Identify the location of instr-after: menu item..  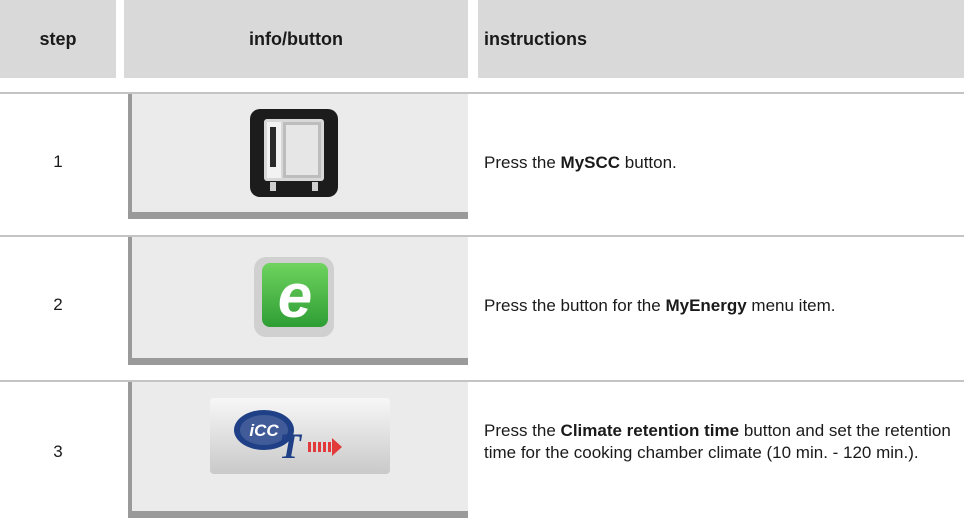
(791, 305).